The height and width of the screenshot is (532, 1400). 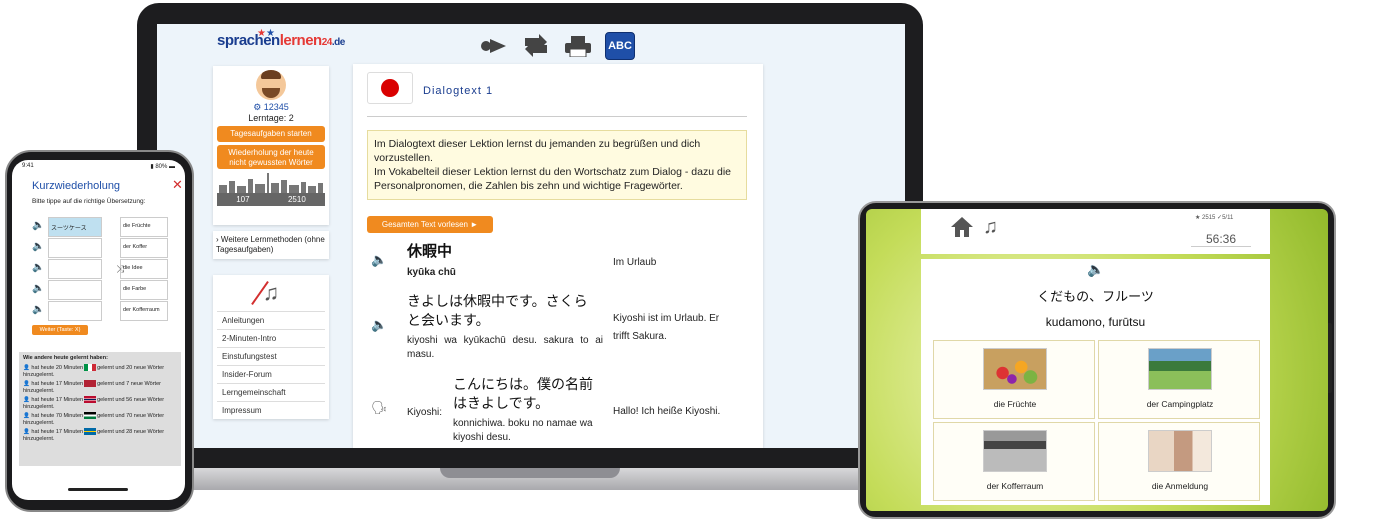 What do you see at coordinates (90, 383) in the screenshot?
I see `flag-usa-icon` at bounding box center [90, 383].